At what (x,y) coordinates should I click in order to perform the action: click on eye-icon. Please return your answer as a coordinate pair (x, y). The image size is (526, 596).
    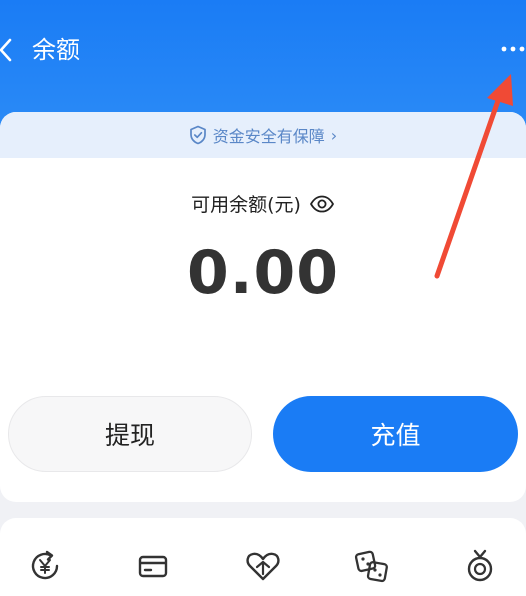
    Looking at the image, I should click on (322, 203).